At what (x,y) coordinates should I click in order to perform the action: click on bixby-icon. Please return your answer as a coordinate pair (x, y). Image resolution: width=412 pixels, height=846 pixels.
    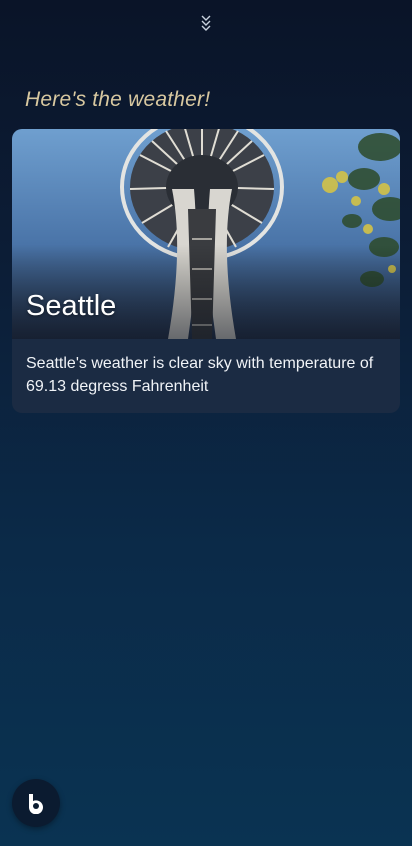
    Looking at the image, I should click on (35, 804).